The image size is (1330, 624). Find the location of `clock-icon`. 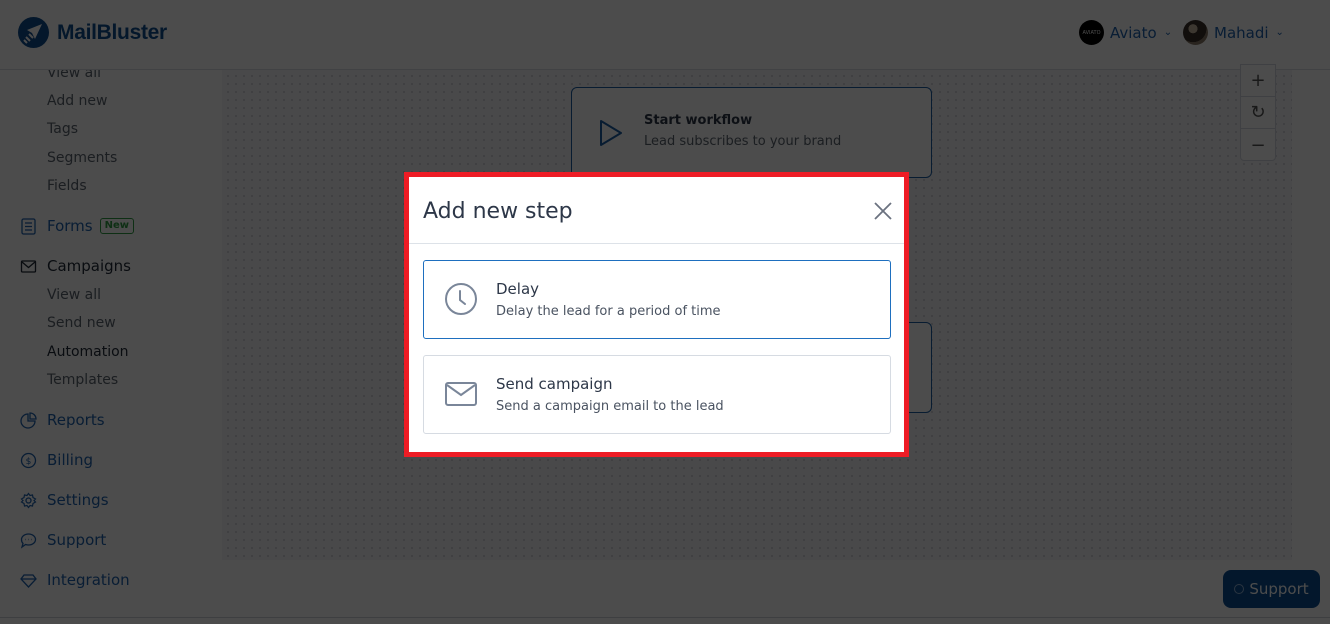

clock-icon is located at coordinates (461, 299).